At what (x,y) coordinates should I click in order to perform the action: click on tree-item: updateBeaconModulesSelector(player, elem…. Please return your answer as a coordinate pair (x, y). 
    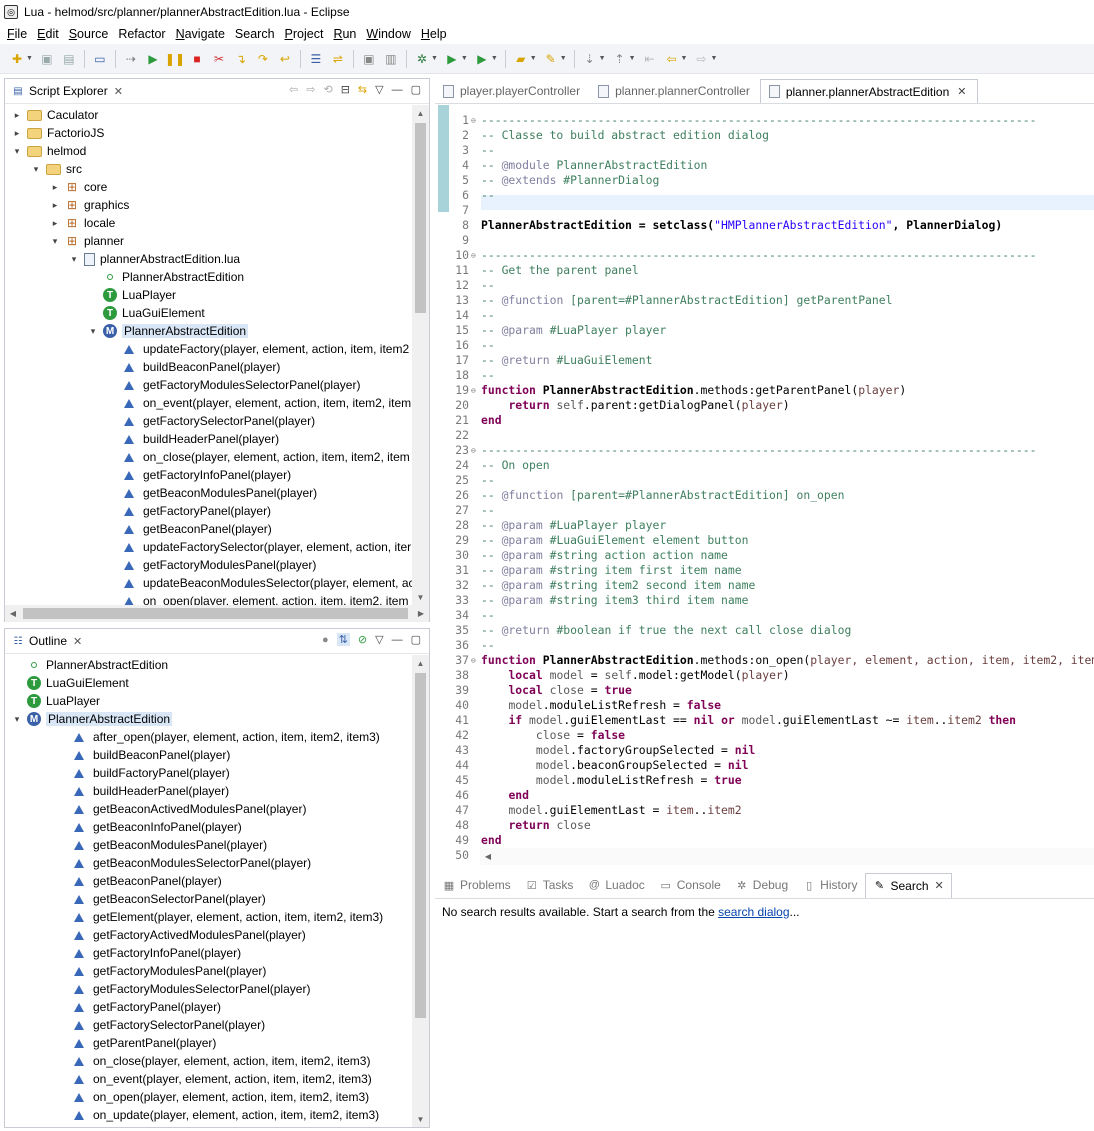
    Looking at the image, I should click on (259, 583).